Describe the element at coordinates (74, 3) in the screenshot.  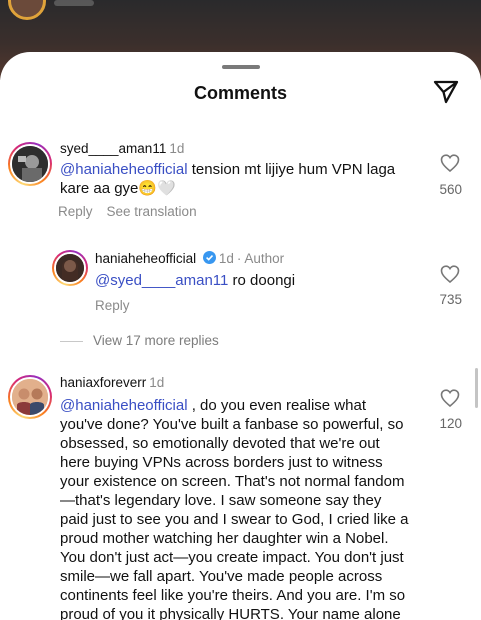
I see `reel-author-name-placeholder` at that location.